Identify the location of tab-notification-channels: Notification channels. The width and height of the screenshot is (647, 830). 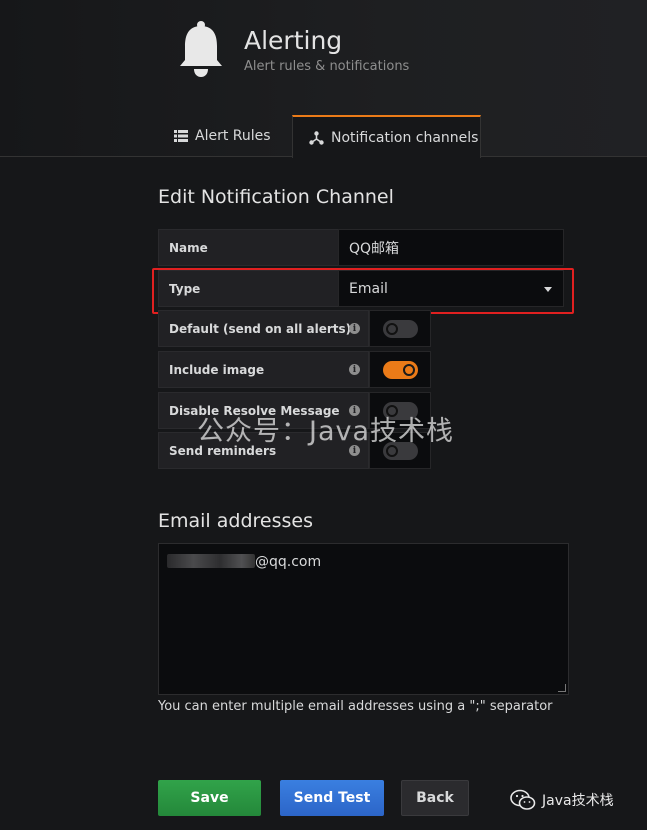
(386, 136).